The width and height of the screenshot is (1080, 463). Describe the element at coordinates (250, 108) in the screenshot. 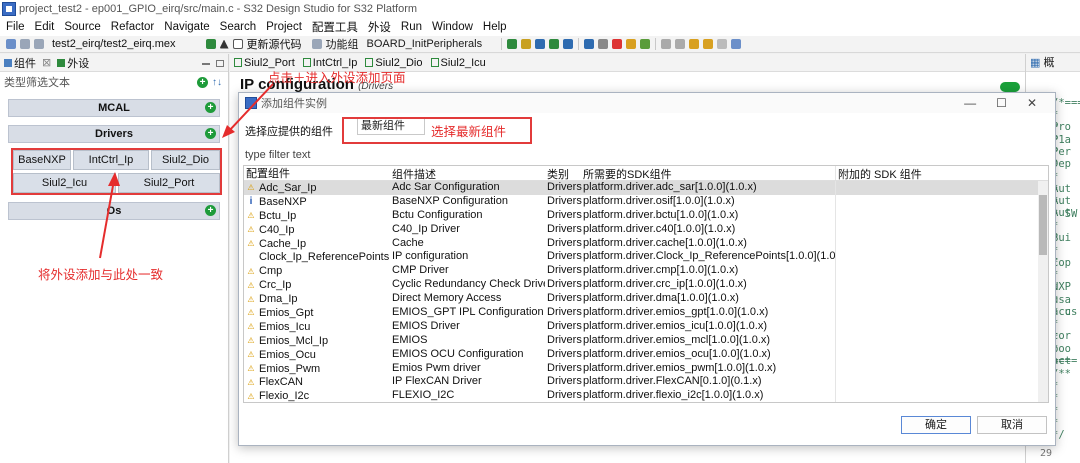

I see `arrow-to-drivers-plus` at that location.